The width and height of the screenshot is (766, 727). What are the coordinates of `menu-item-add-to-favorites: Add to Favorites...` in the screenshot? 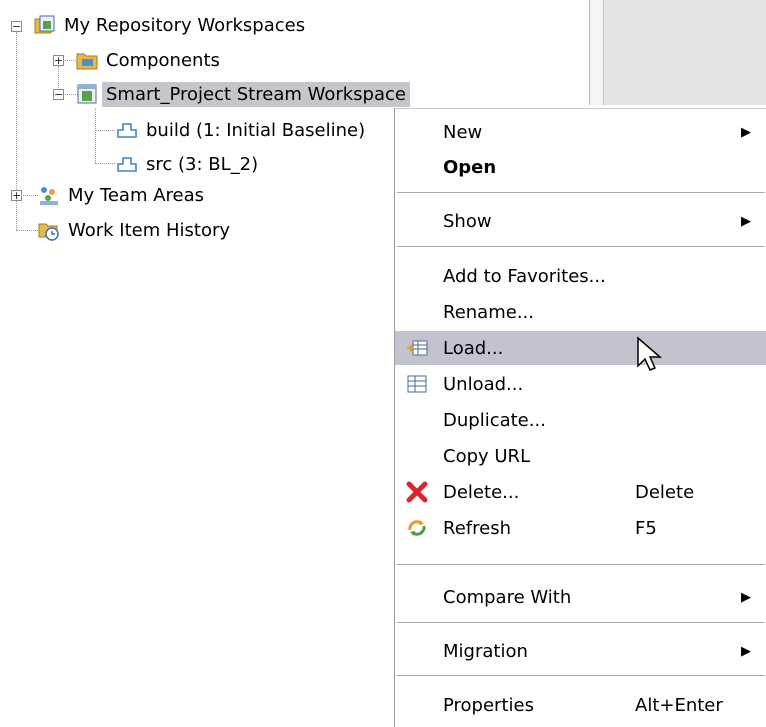 It's located at (580, 276).